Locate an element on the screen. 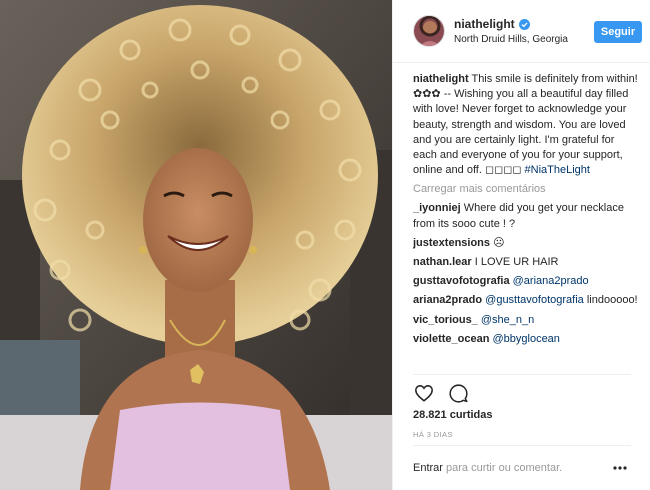 Image resolution: width=650 pixels, height=490 pixels. comment-item: violette_ocean @bbyglocean is located at coordinates (527, 339).